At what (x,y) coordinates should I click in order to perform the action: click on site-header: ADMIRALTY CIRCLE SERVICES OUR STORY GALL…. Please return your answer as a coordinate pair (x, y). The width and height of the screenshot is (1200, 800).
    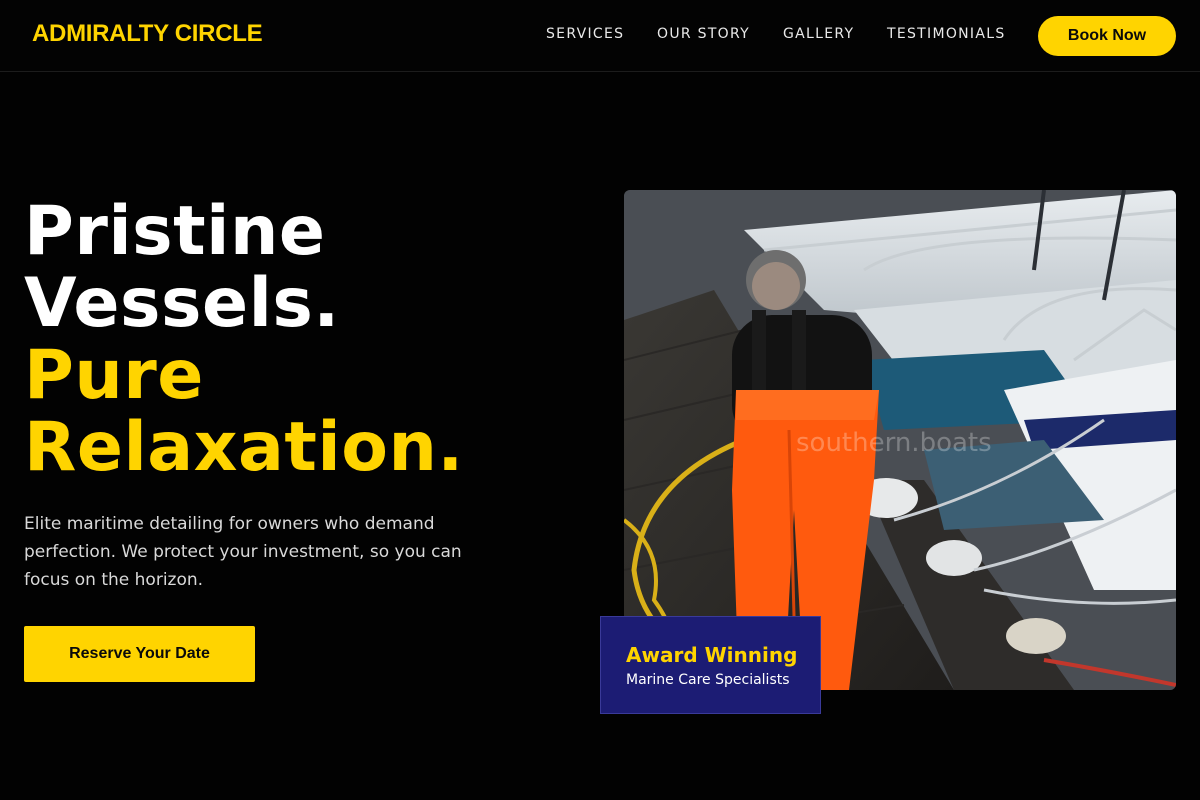
    Looking at the image, I should click on (600, 36).